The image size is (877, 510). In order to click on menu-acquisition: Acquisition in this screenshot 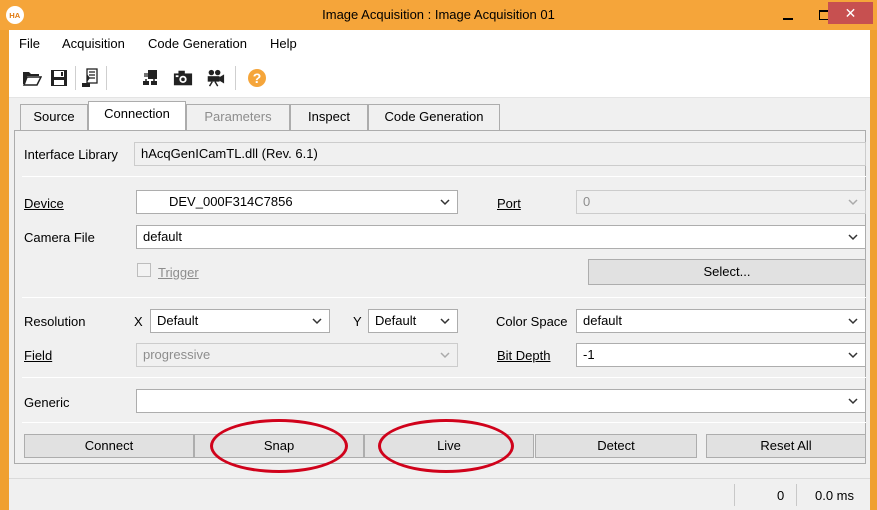, I will do `click(93, 44)`.